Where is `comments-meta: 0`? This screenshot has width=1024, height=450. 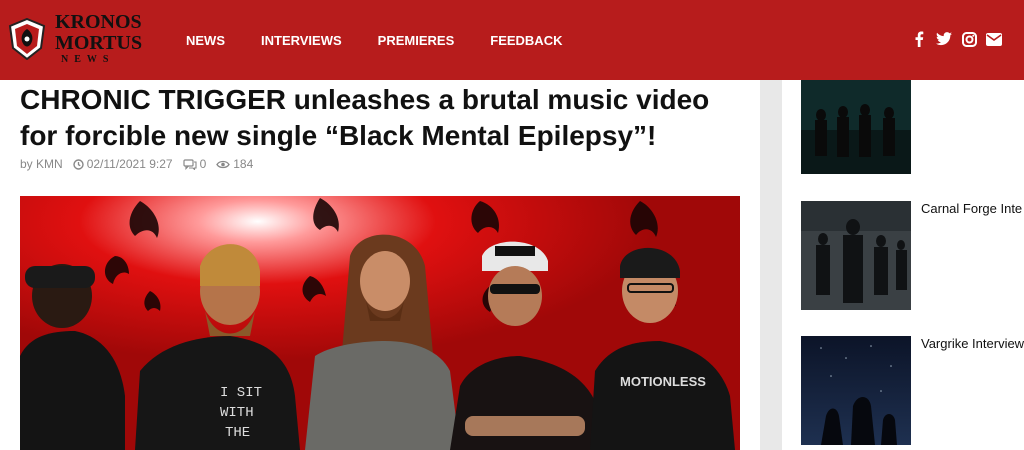
comments-meta: 0 is located at coordinates (194, 164).